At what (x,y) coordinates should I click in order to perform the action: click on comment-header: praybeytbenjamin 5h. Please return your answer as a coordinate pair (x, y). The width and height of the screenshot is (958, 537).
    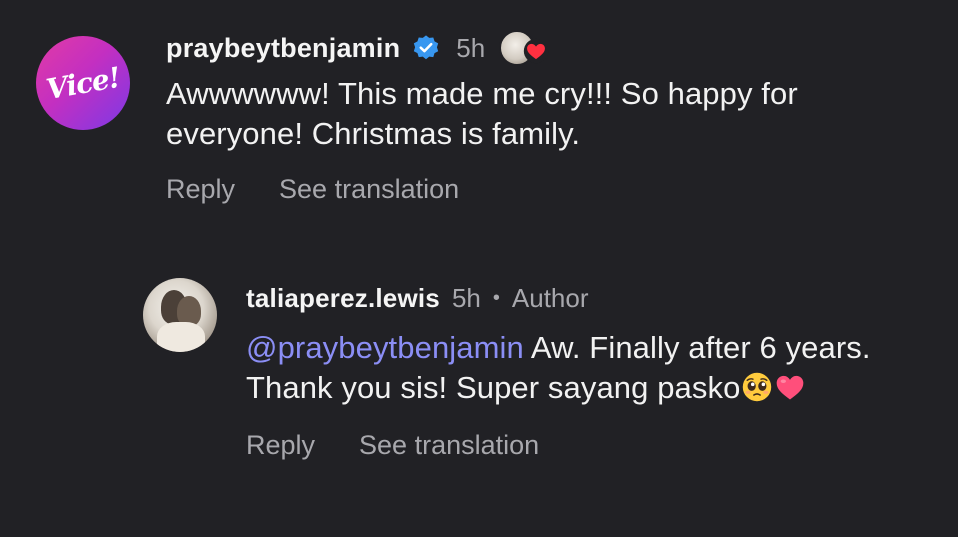
    Looking at the image, I should click on (546, 48).